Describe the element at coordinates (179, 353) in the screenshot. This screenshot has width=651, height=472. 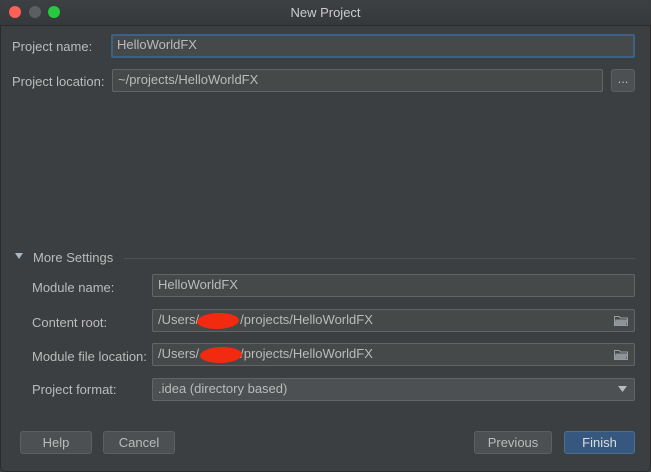
I see `module-file-prefix: /Users/` at that location.